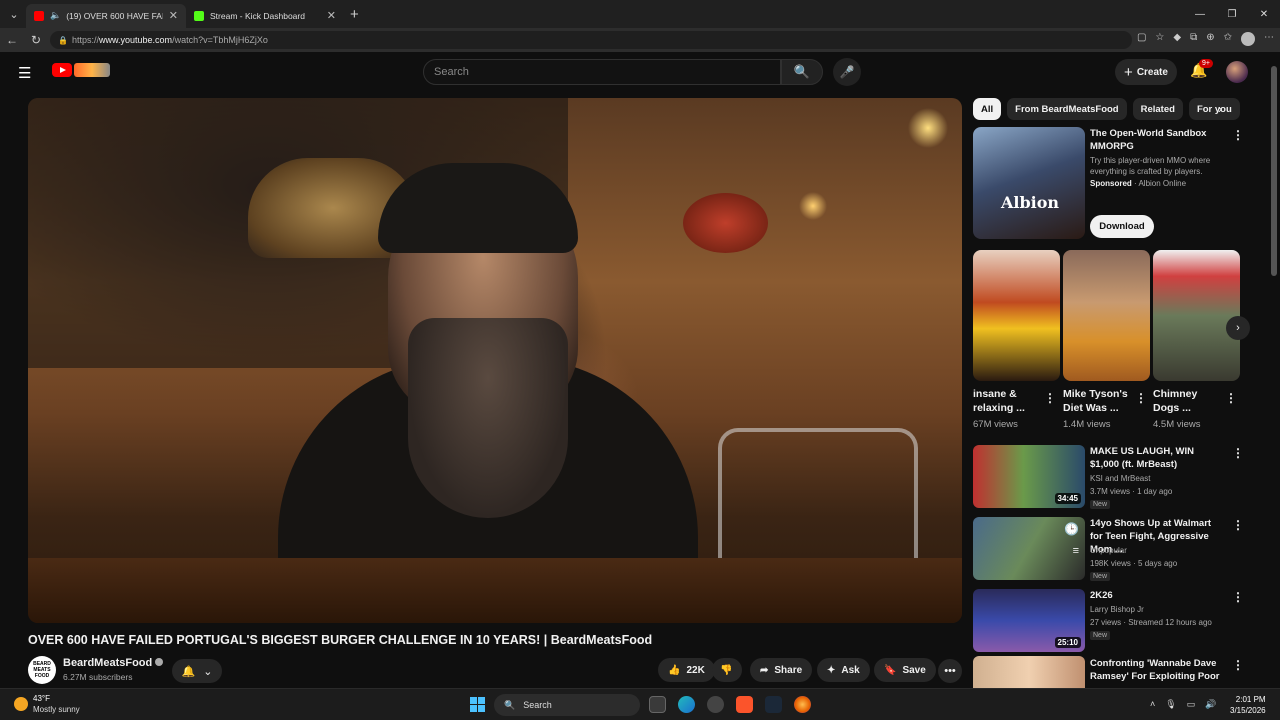 Image resolution: width=1280 pixels, height=720 pixels. I want to click on microphone-icon: 🎙, so click(1170, 704).